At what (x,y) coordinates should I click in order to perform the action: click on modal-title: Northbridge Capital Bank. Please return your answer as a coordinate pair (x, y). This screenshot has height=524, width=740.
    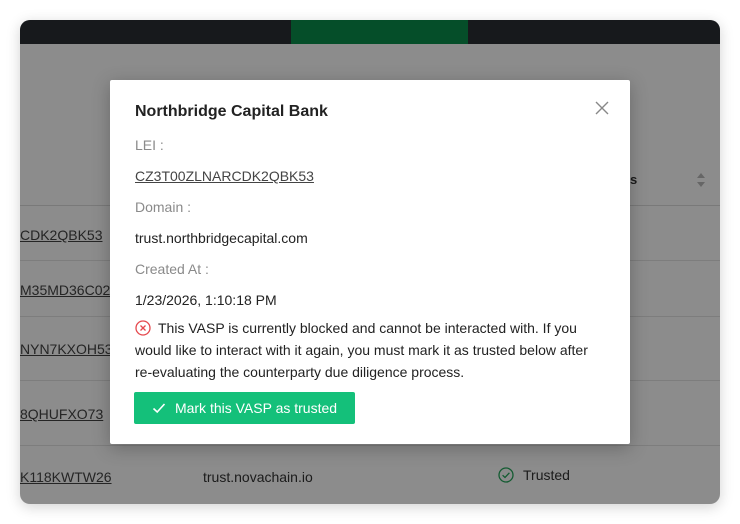
    Looking at the image, I should click on (231, 111).